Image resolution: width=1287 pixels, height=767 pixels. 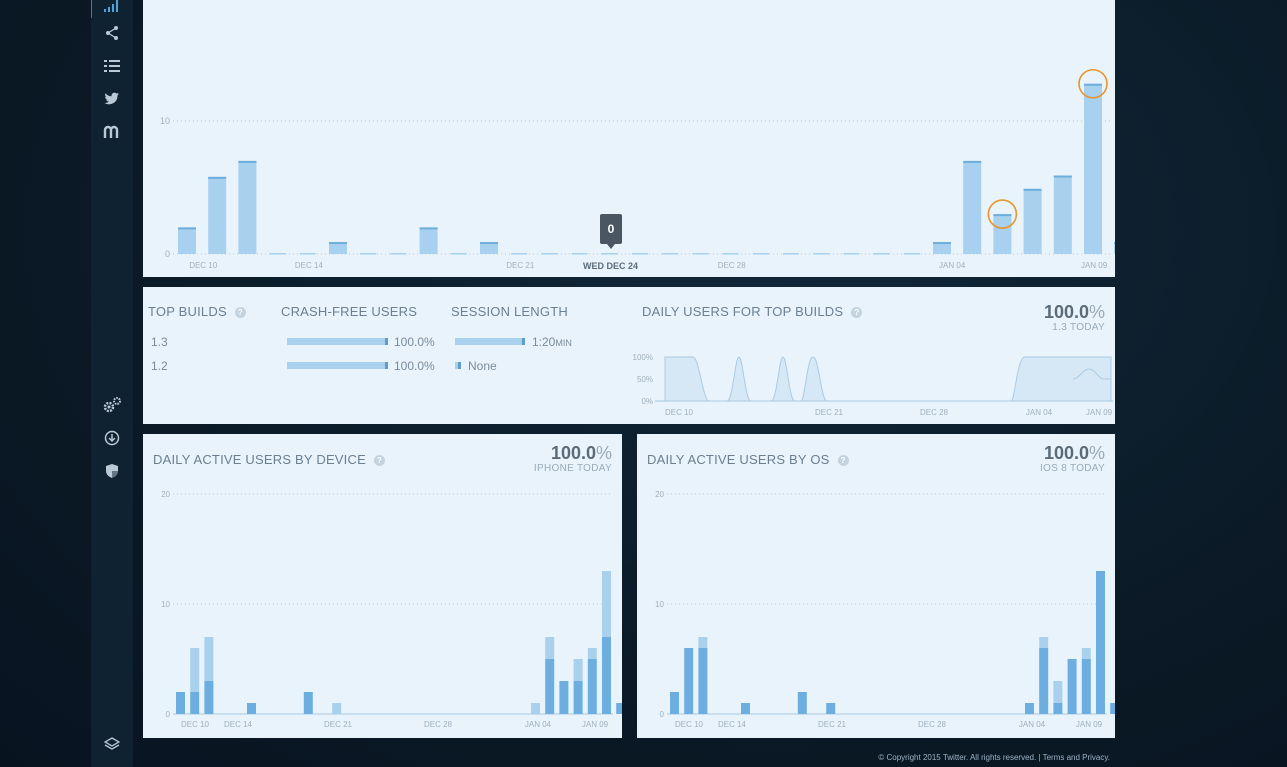 What do you see at coordinates (112, 66) in the screenshot?
I see `list-icon` at bounding box center [112, 66].